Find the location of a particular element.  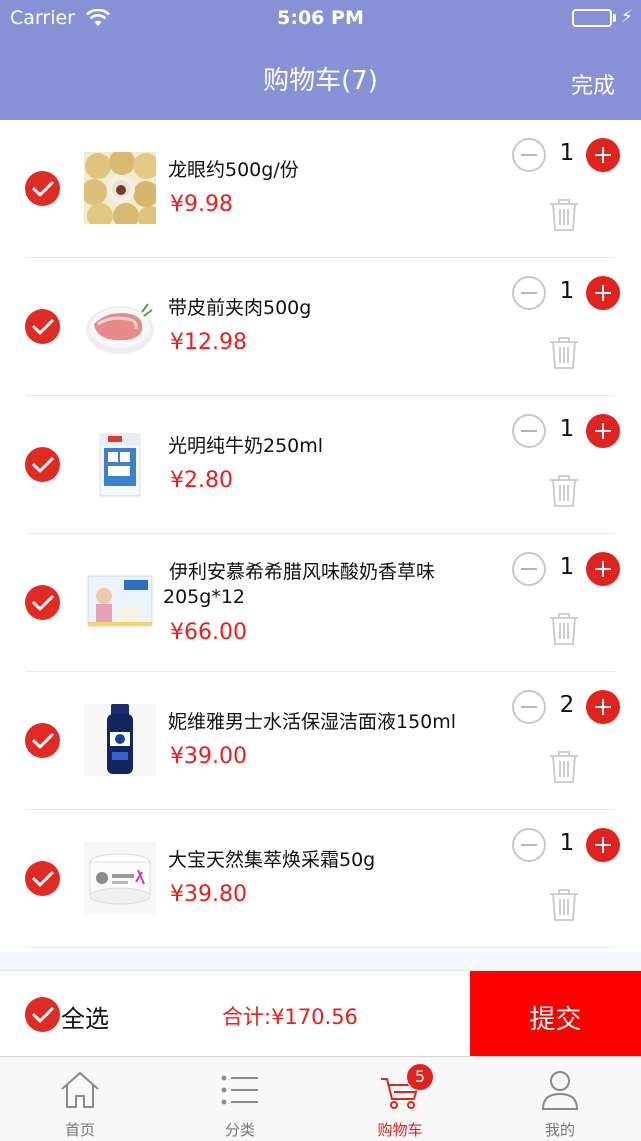

tab-profile: 我的 is located at coordinates (560, 1099).